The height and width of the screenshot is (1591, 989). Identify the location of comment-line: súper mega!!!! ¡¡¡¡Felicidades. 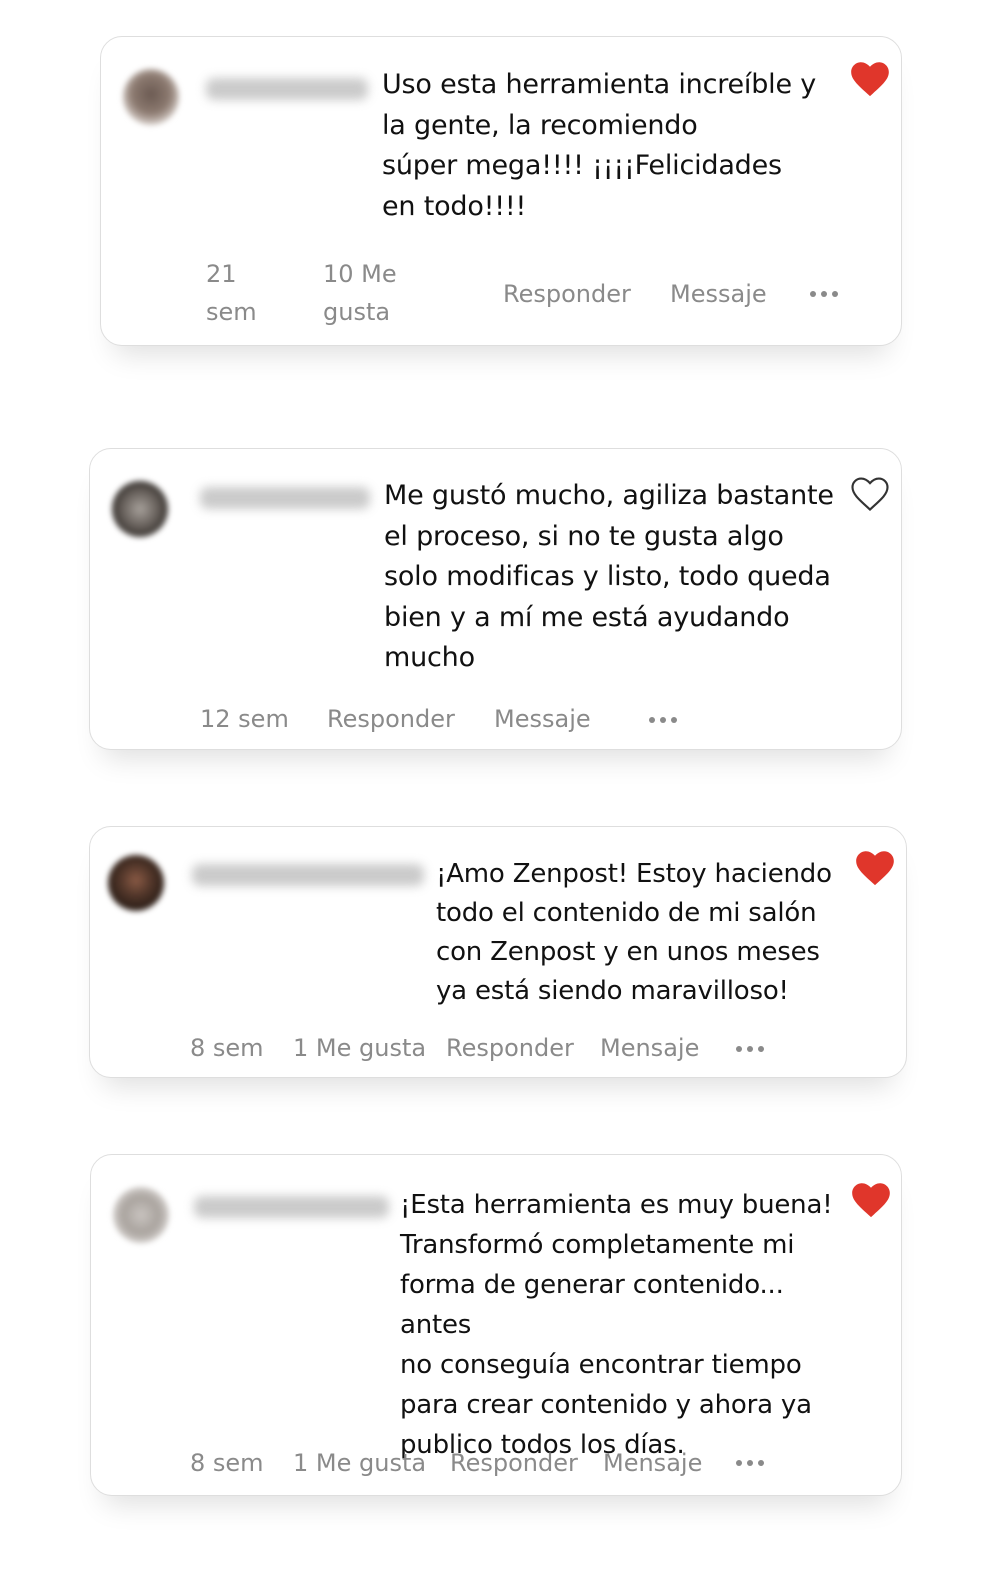
(582, 165).